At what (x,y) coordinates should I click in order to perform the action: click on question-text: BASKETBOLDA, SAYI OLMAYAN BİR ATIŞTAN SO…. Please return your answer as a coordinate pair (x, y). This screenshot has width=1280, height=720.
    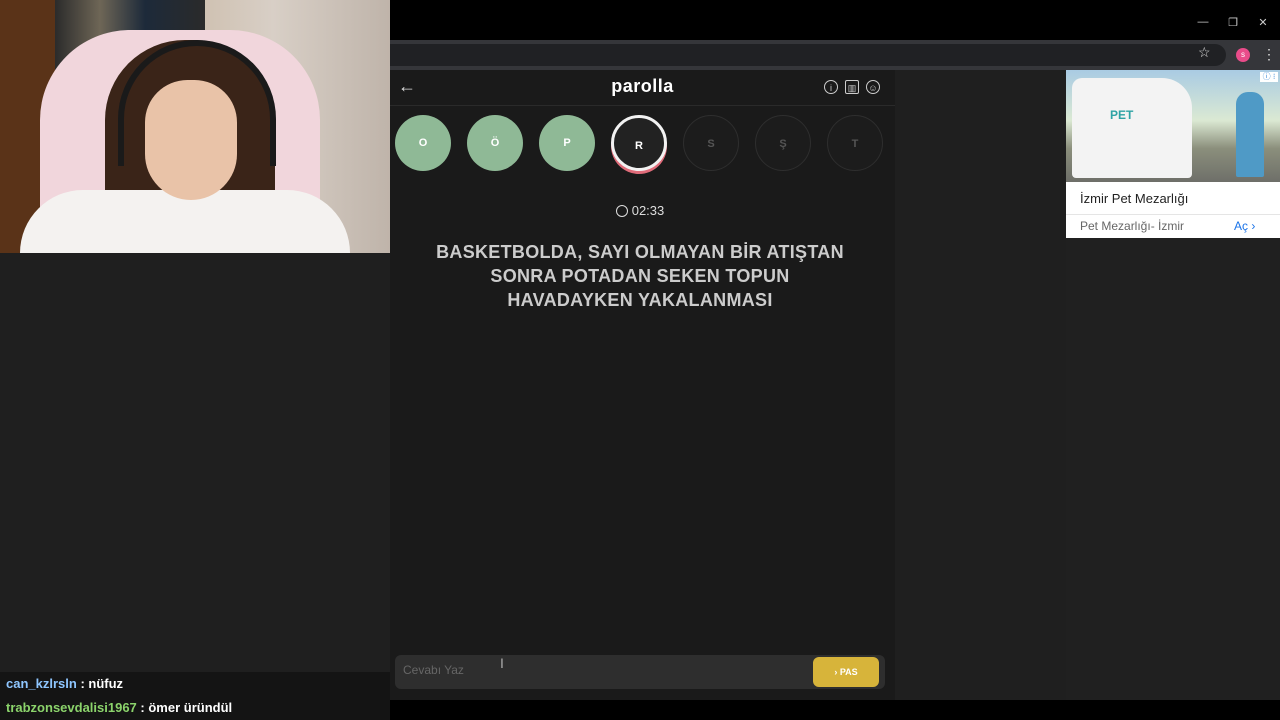
    Looking at the image, I should click on (640, 276).